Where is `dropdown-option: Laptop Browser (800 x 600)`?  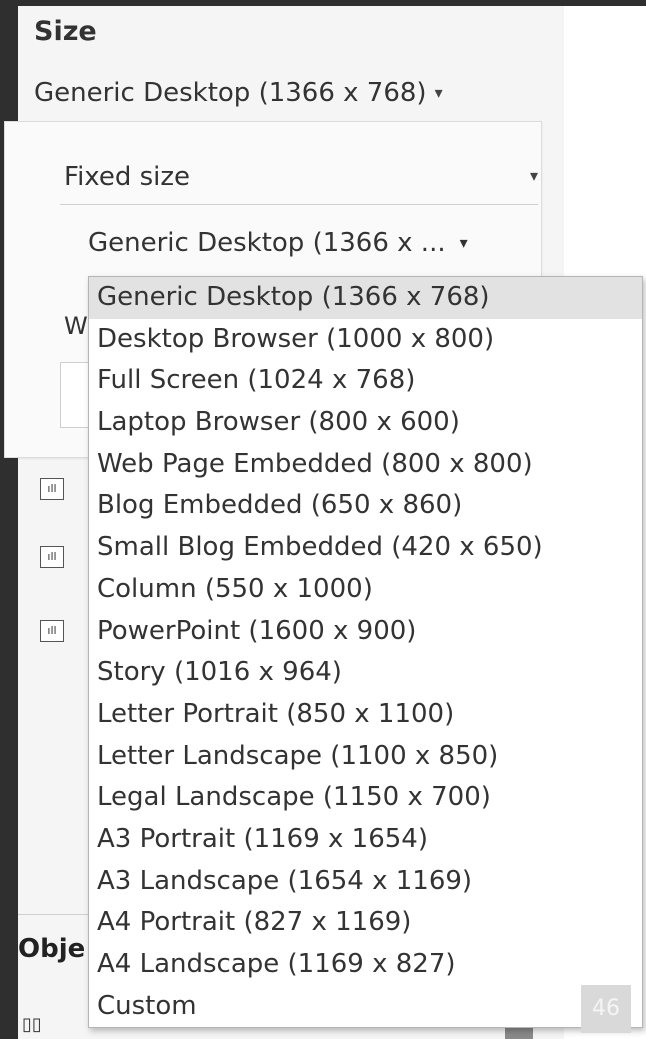
dropdown-option: Laptop Browser (800 x 600) is located at coordinates (365, 423).